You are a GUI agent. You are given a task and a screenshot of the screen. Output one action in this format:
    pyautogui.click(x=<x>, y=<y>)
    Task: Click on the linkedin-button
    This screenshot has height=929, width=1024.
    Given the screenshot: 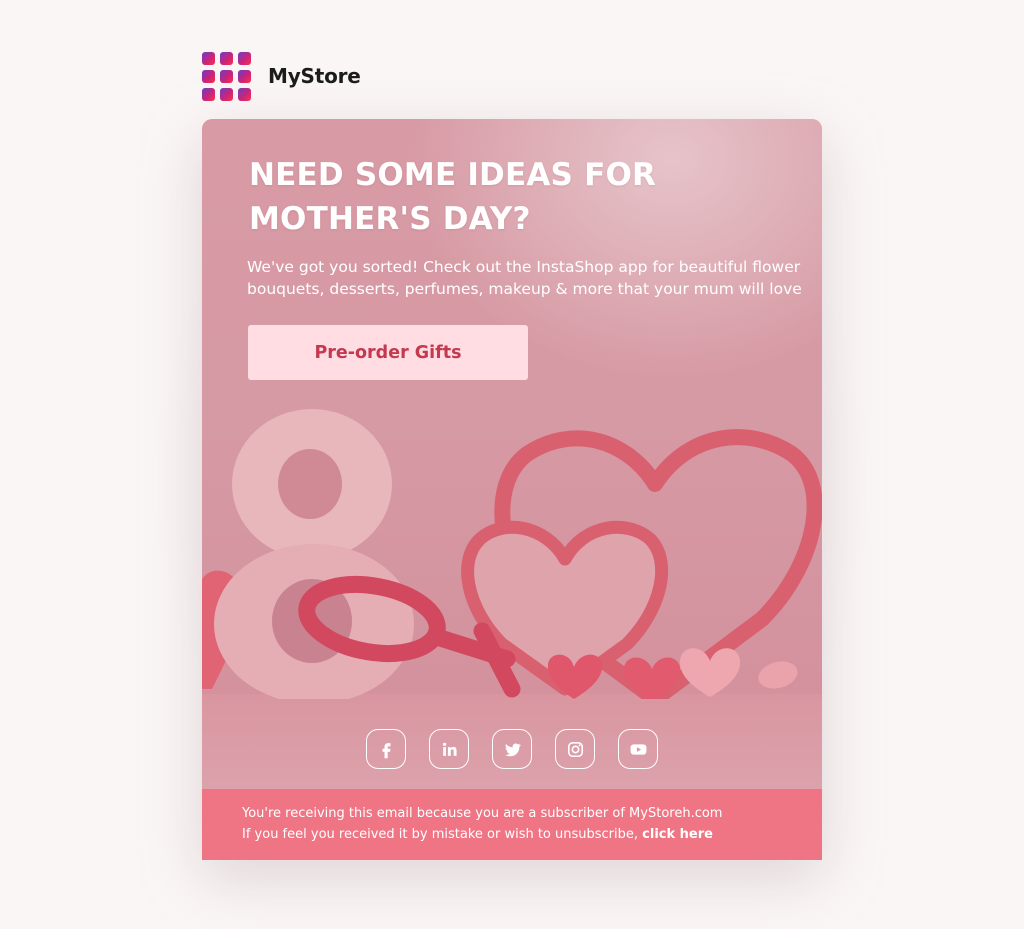 What is the action you would take?
    pyautogui.click(x=449, y=749)
    